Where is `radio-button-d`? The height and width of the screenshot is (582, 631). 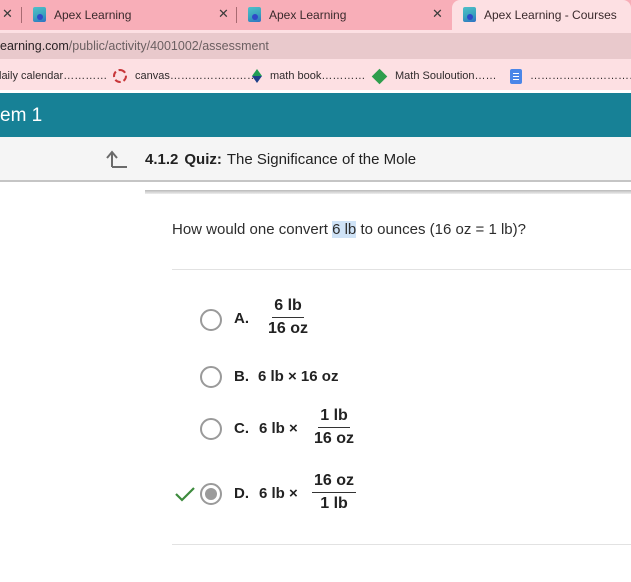 radio-button-d is located at coordinates (211, 494).